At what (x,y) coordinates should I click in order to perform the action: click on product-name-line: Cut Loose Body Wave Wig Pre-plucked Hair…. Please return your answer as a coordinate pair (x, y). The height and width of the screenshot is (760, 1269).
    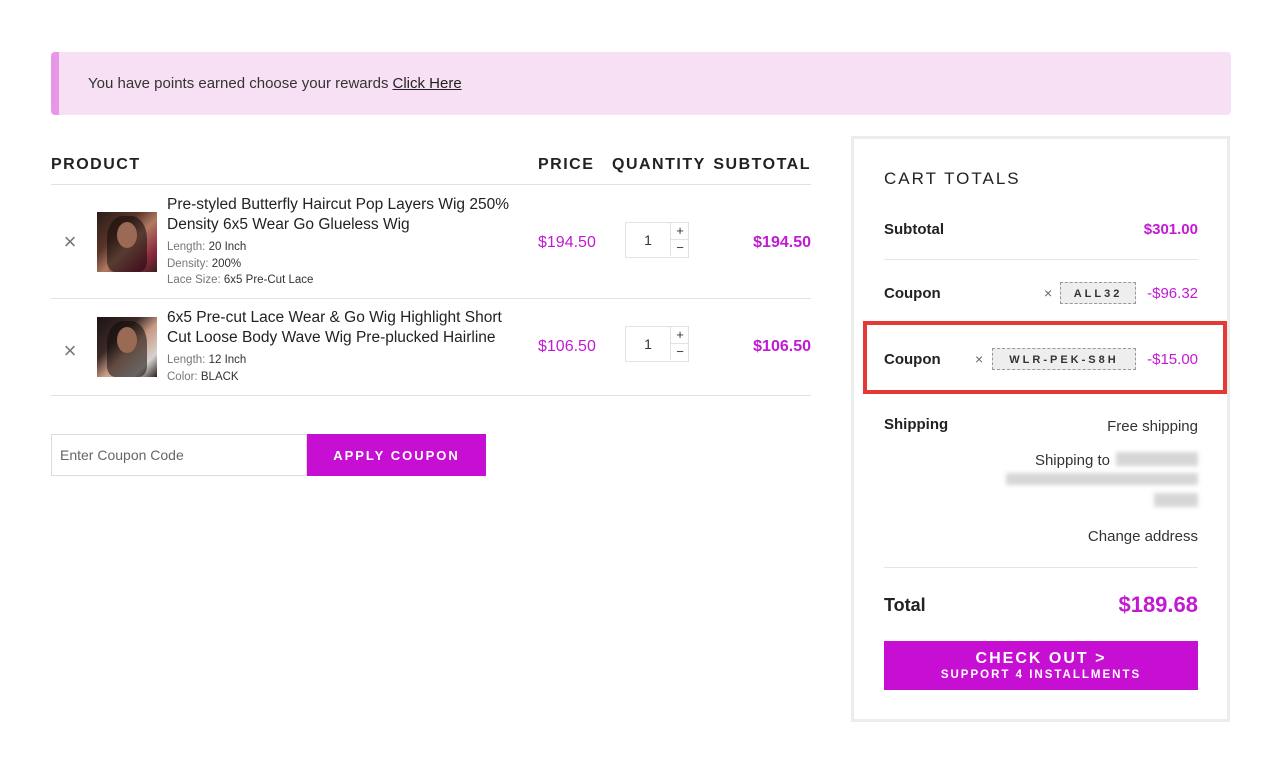
    Looking at the image, I should click on (331, 337).